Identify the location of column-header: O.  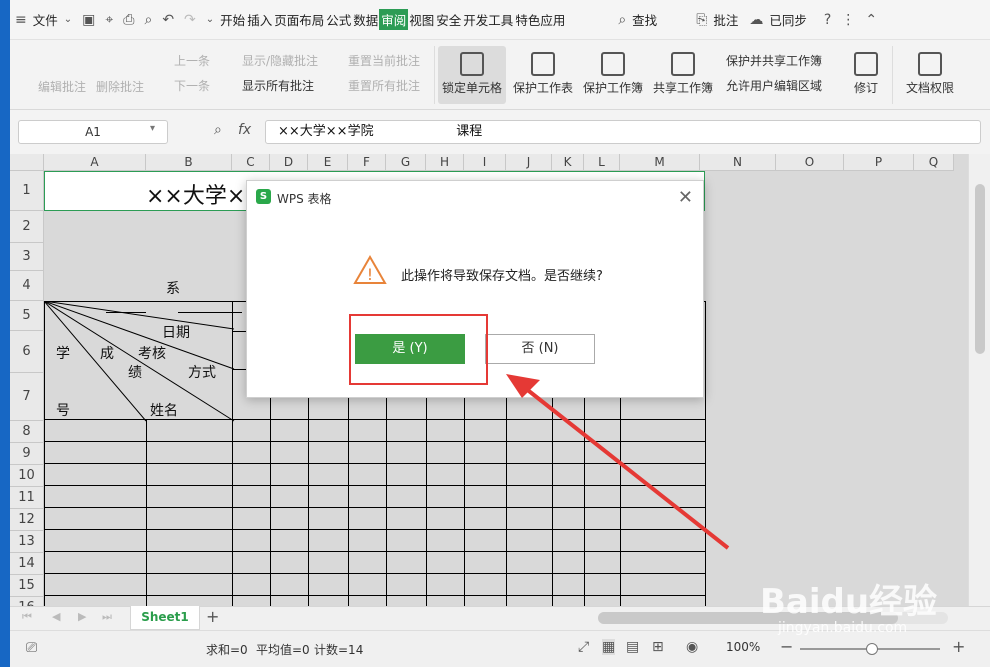
(810, 162).